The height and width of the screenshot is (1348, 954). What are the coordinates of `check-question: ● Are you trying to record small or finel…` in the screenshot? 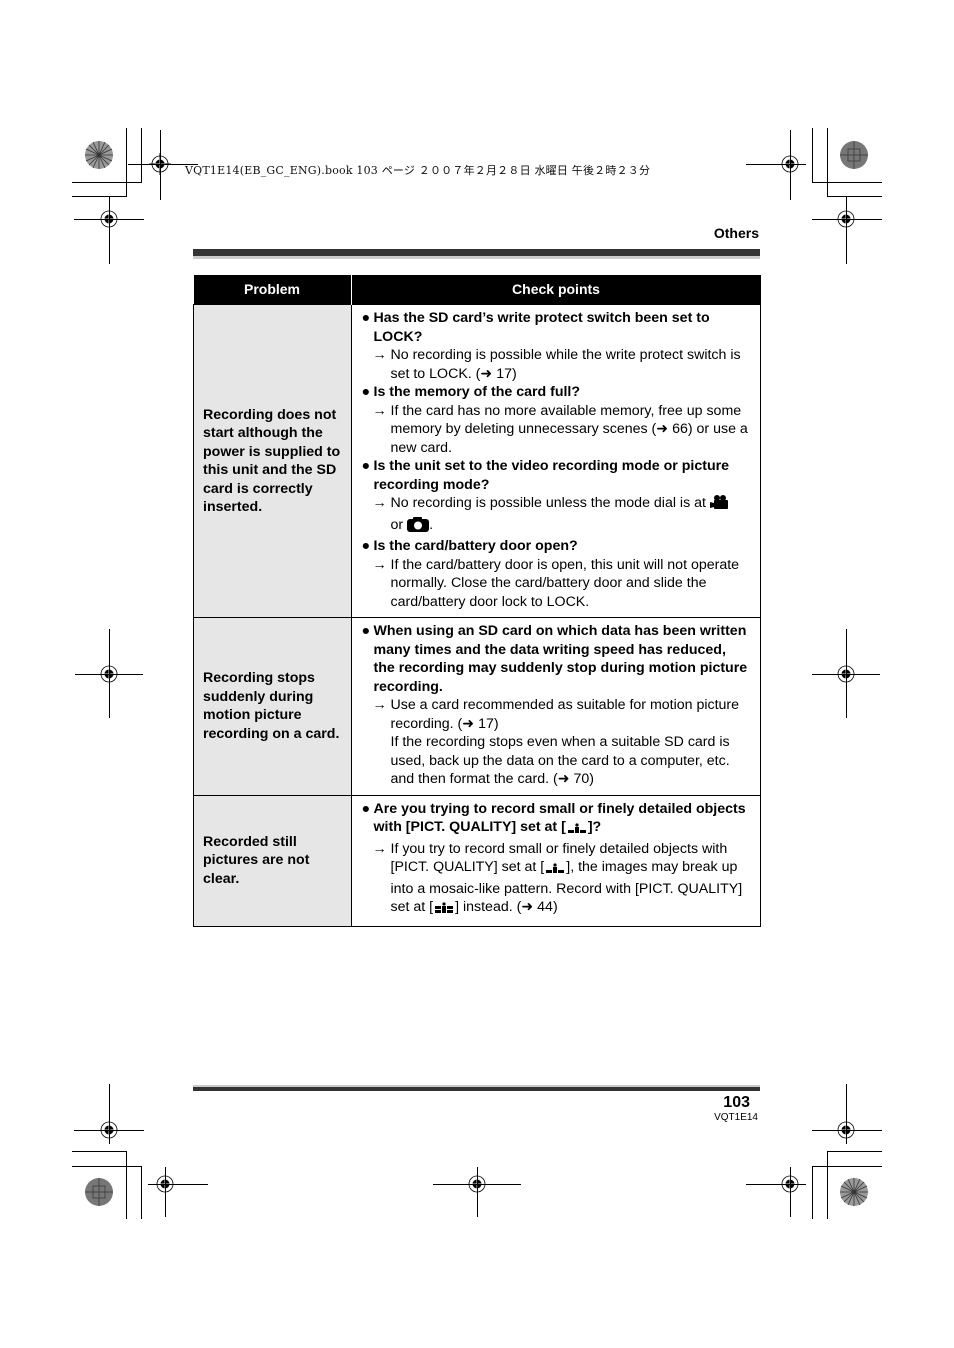 It's located at (556, 820).